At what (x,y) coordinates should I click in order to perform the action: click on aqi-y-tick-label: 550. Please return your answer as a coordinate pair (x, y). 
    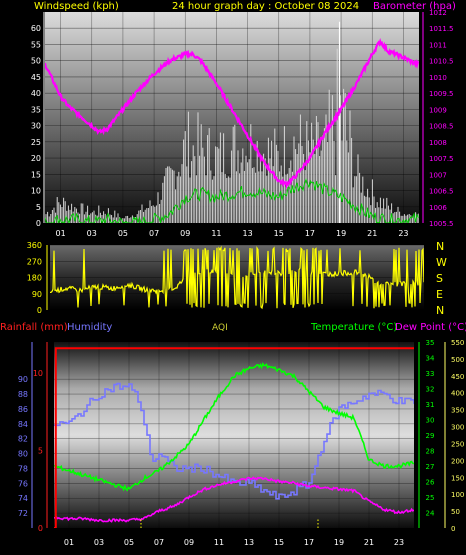
    Looking at the image, I should click on (457, 343).